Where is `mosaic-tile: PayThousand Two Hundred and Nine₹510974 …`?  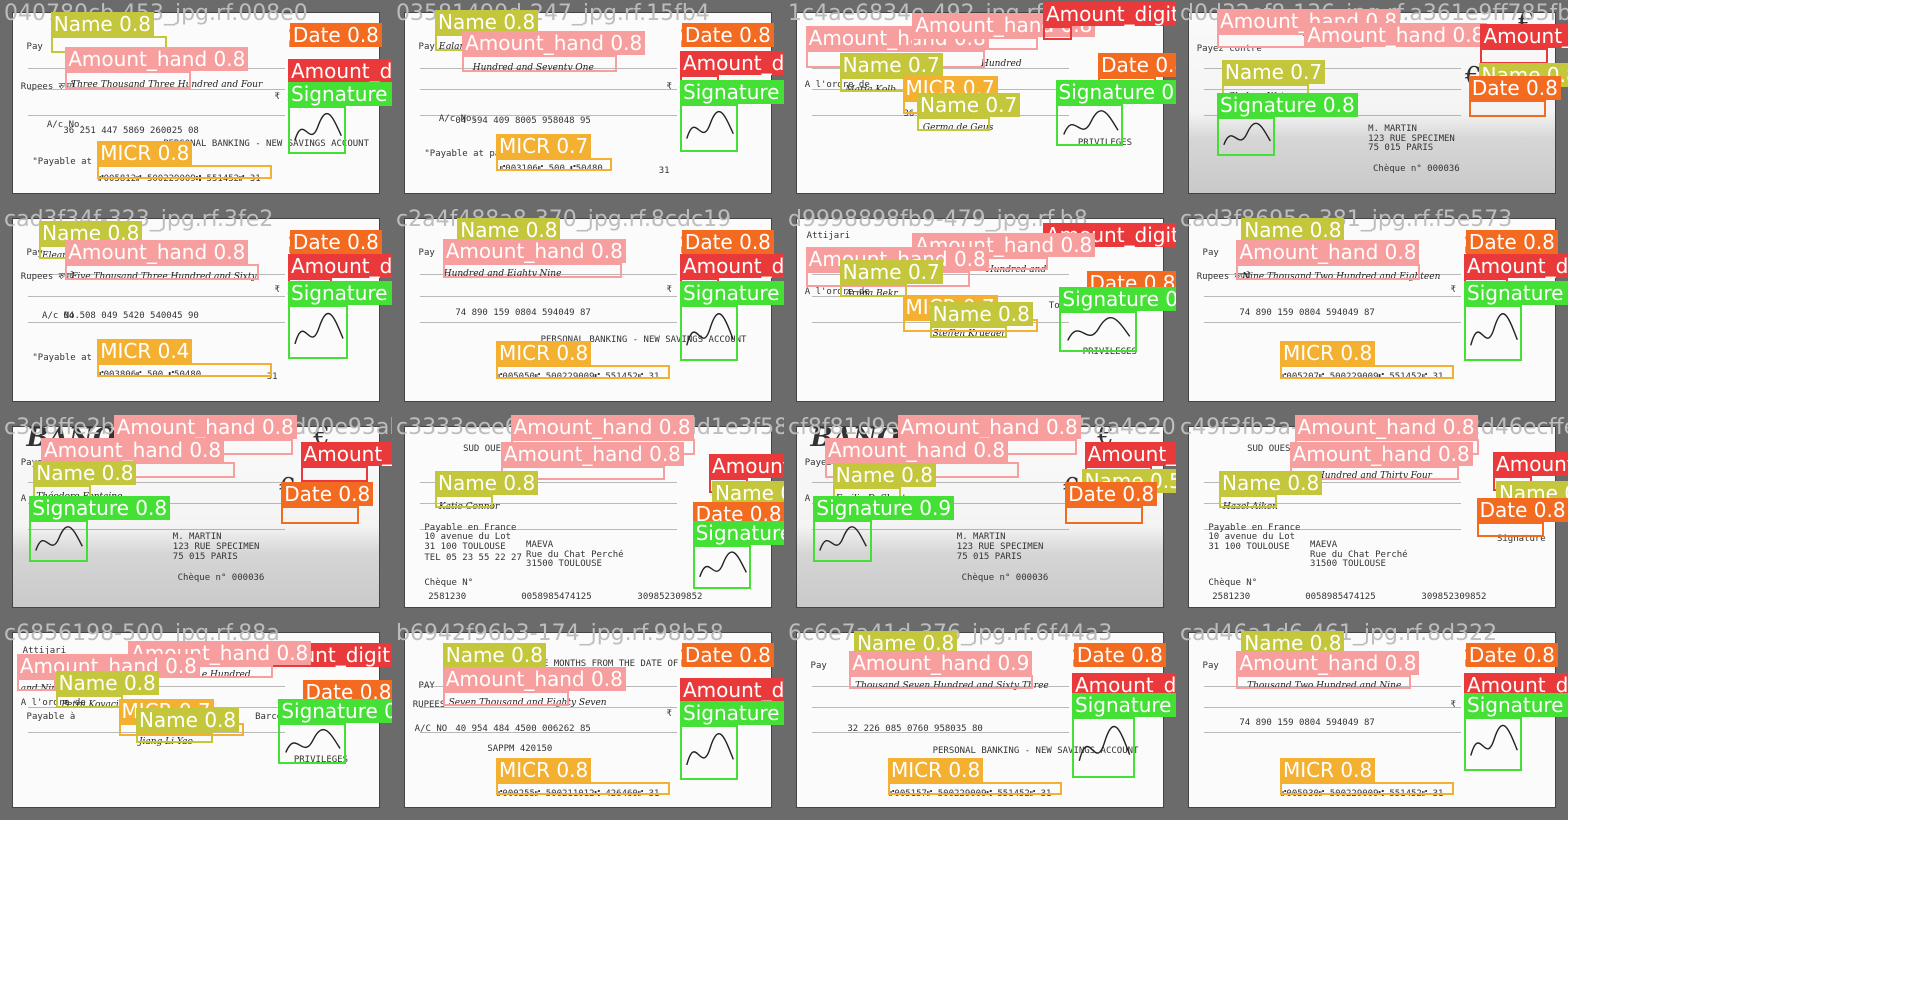 mosaic-tile: PayThousand Two Hundred and Nine₹510974 … is located at coordinates (1372, 720).